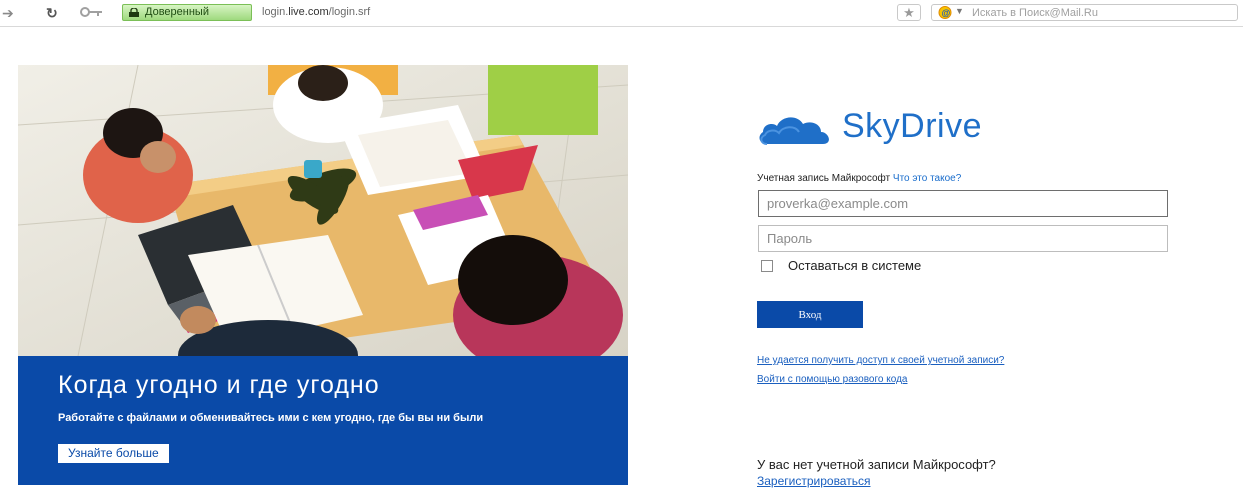 This screenshot has height=488, width=1243. I want to click on stay-signed-in-checkbox, so click(767, 266).